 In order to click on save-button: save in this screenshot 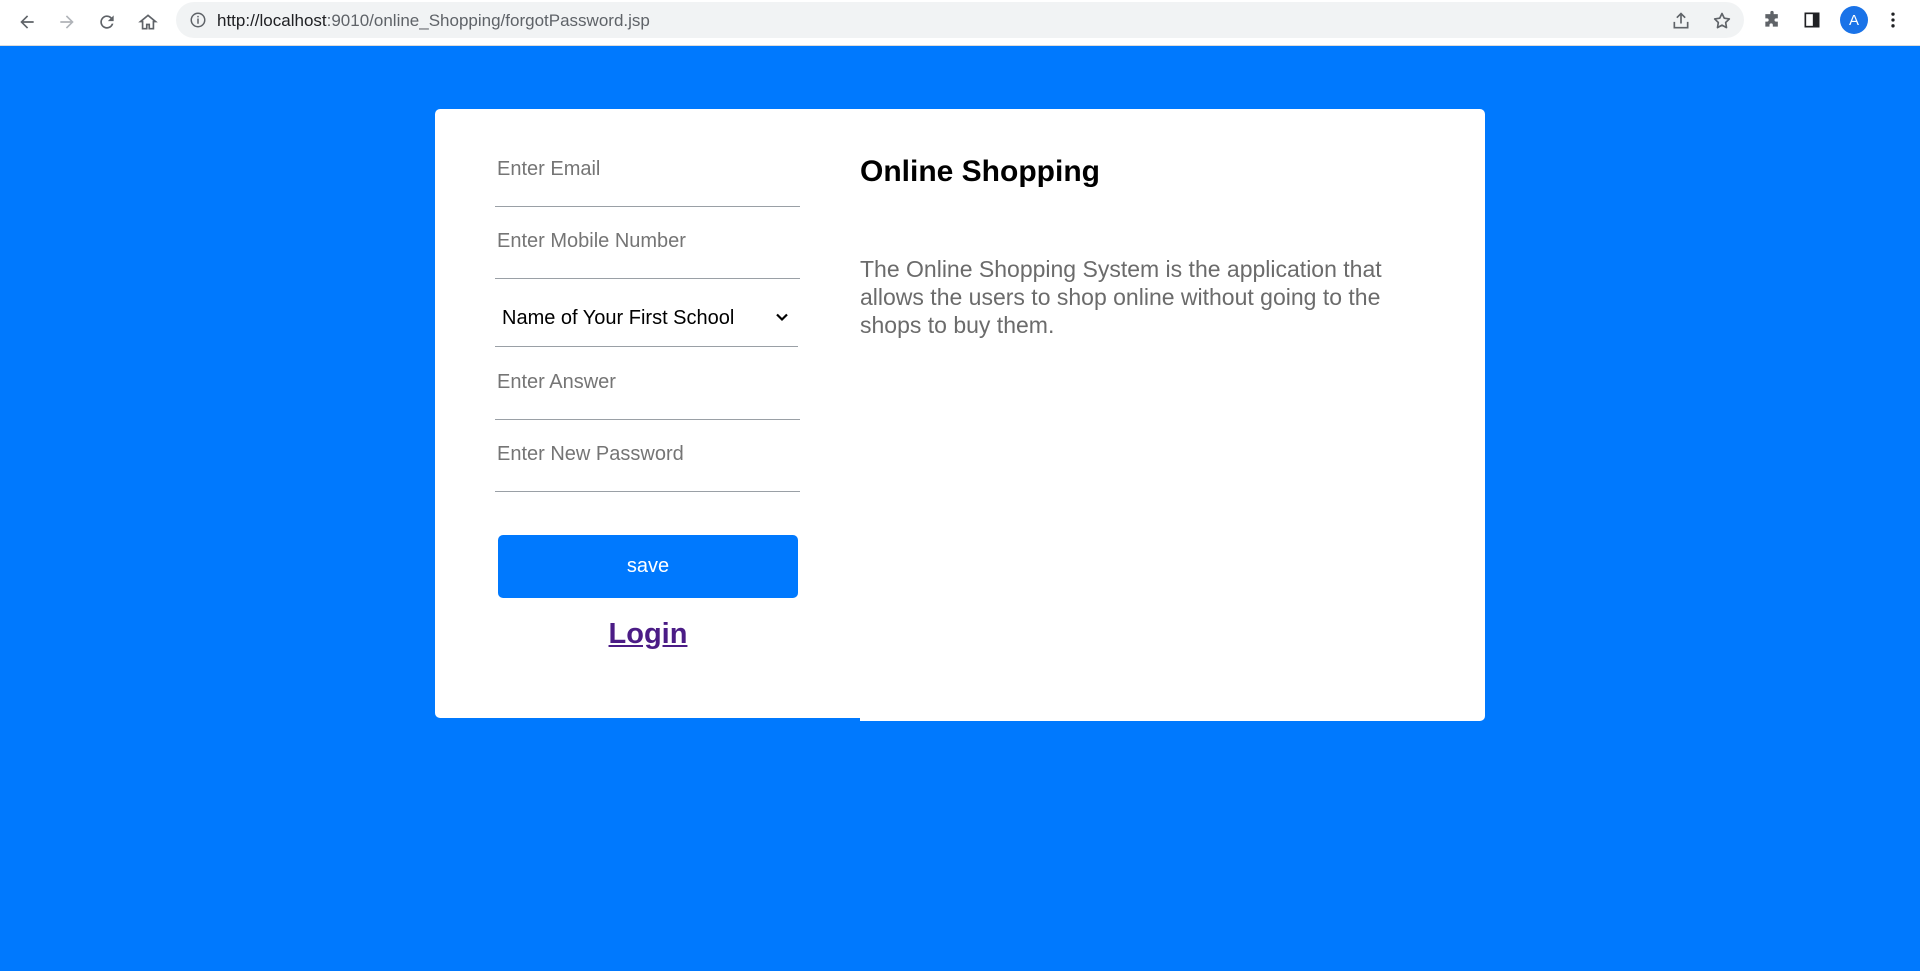, I will do `click(648, 566)`.